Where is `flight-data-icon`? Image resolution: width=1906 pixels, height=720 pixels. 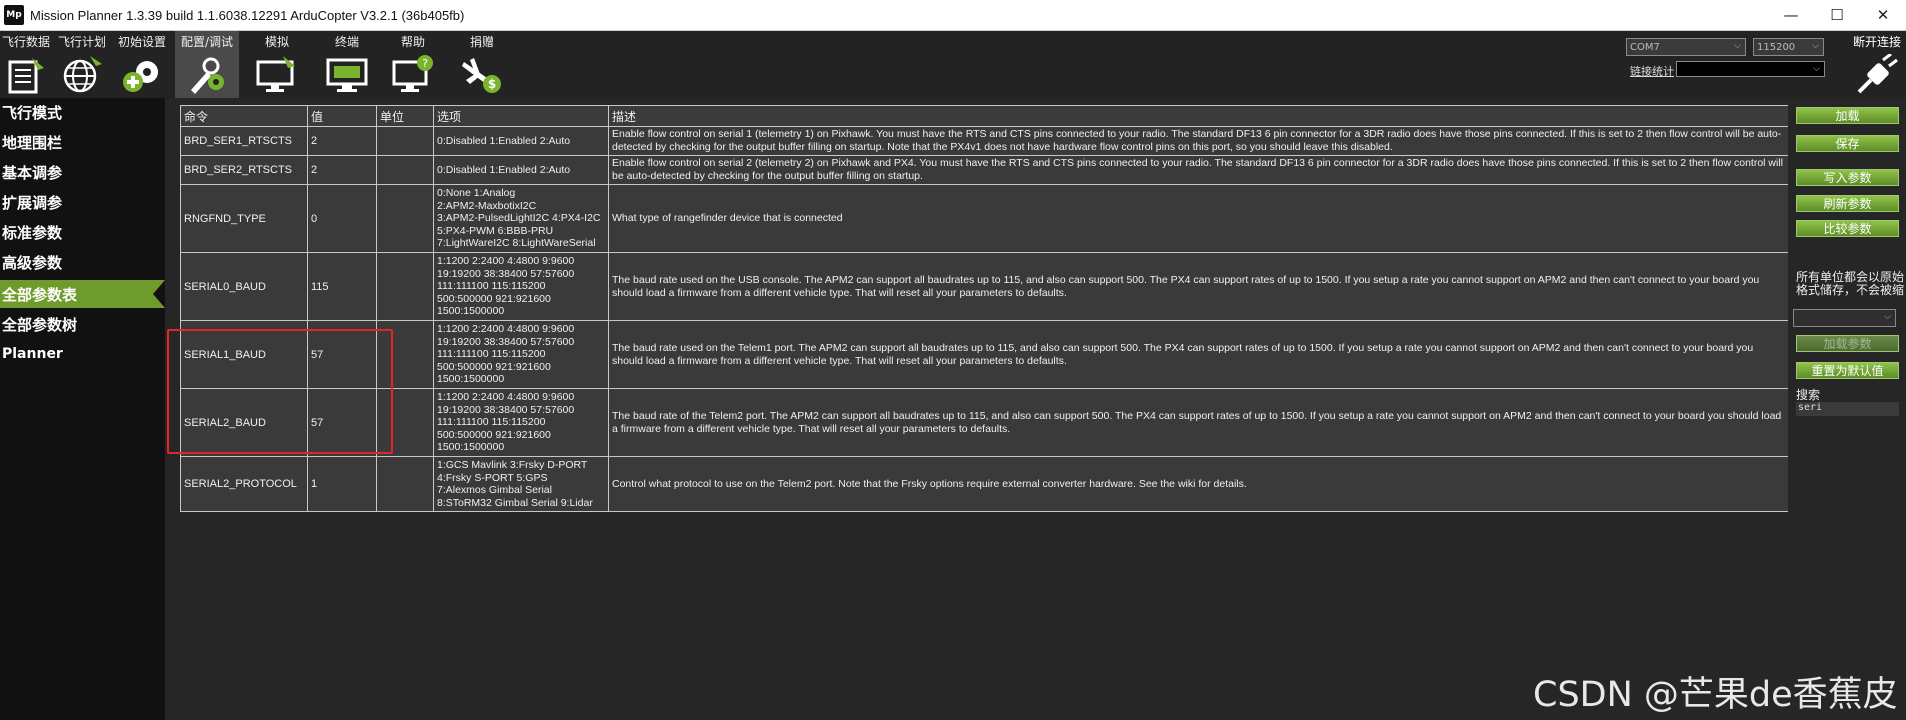 flight-data-icon is located at coordinates (26, 76).